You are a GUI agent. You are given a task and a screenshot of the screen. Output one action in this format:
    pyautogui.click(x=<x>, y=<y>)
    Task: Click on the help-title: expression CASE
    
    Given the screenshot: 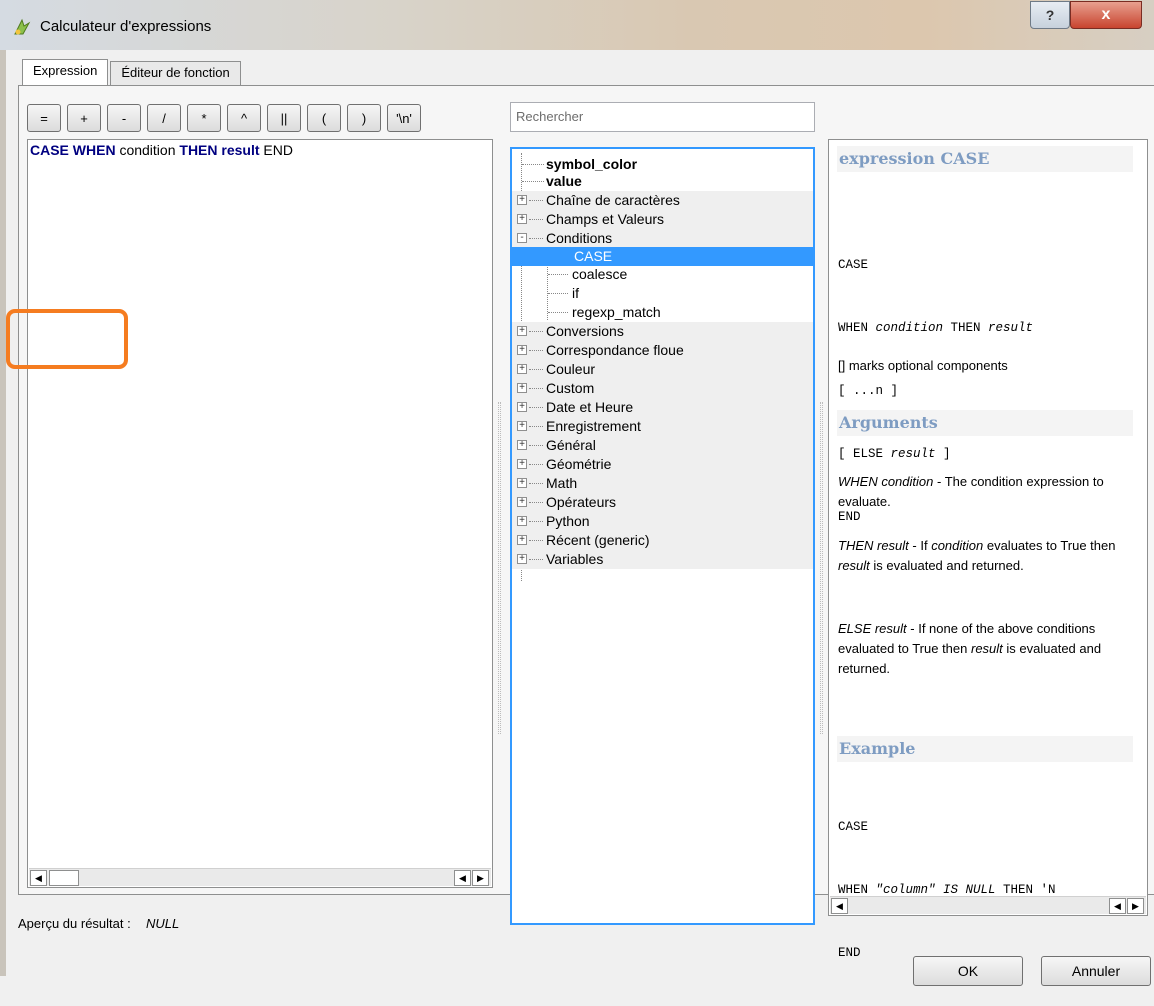 What is the action you would take?
    pyautogui.click(x=985, y=159)
    